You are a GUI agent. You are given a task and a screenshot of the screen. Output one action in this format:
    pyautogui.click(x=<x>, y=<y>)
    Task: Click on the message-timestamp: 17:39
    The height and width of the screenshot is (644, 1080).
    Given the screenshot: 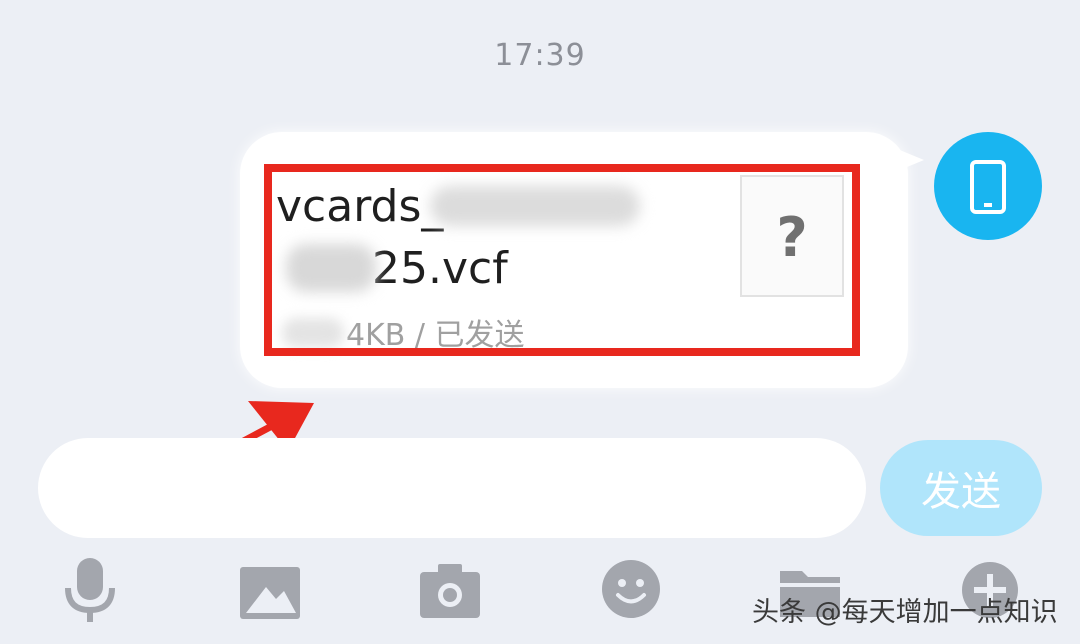 What is the action you would take?
    pyautogui.click(x=540, y=55)
    